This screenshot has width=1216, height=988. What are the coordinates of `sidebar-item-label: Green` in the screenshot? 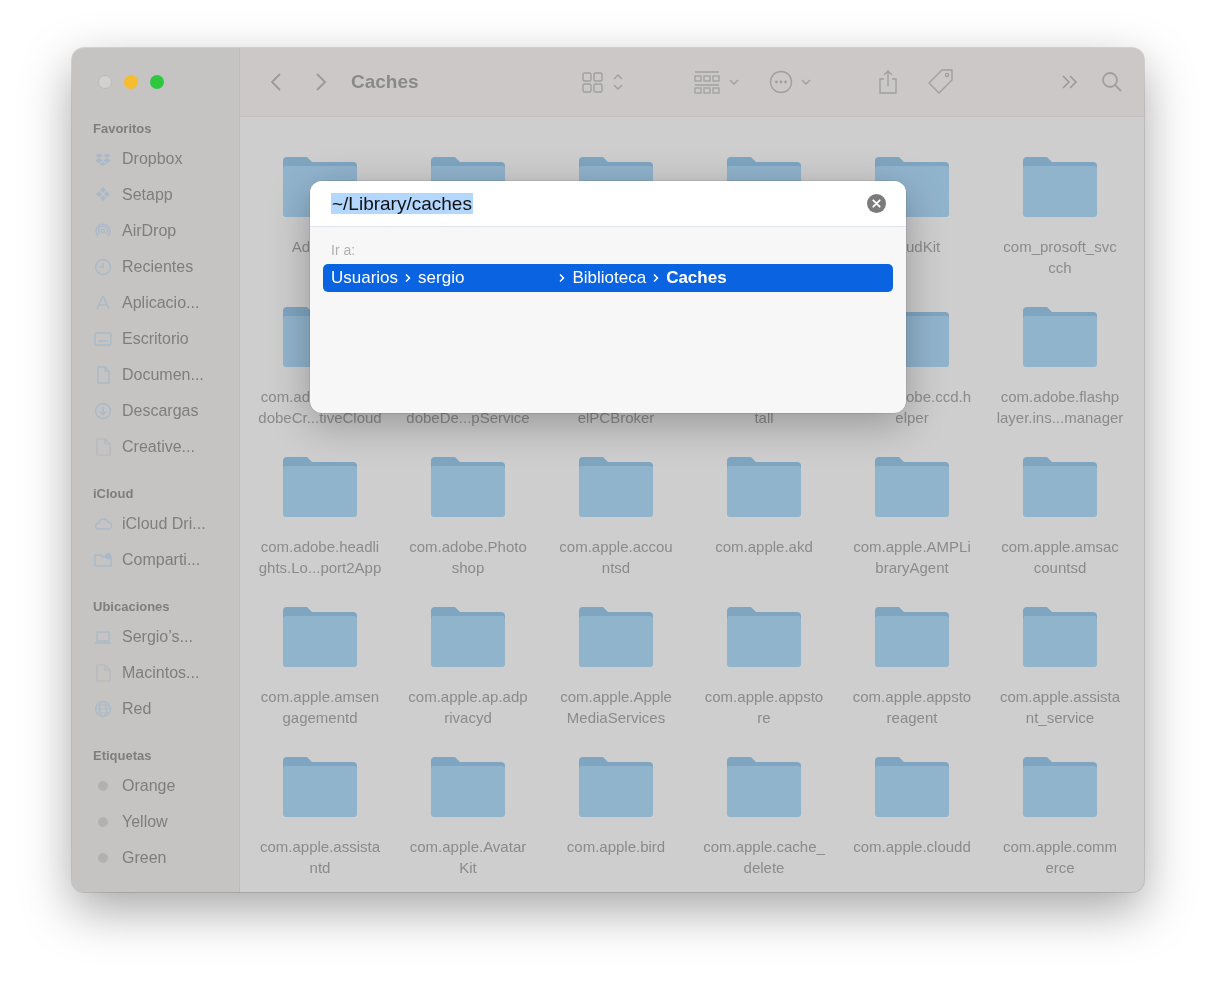 It's located at (144, 858).